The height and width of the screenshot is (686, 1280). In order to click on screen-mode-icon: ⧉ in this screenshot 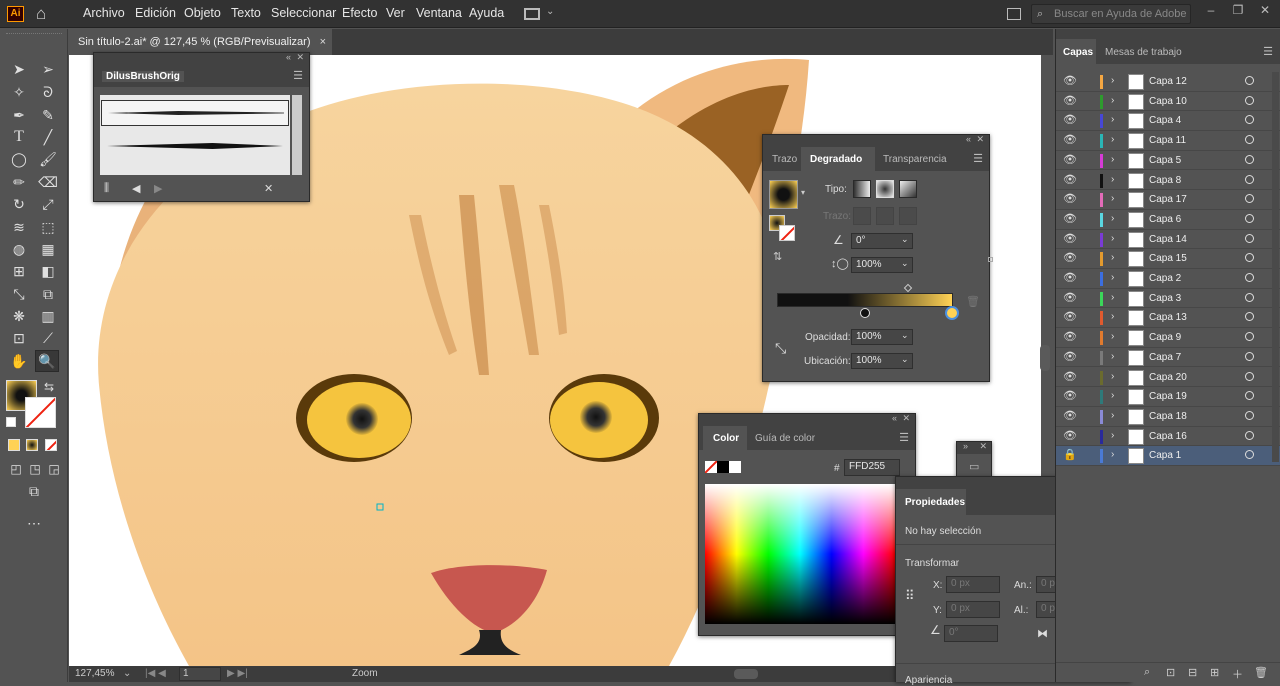, I will do `click(34, 491)`.